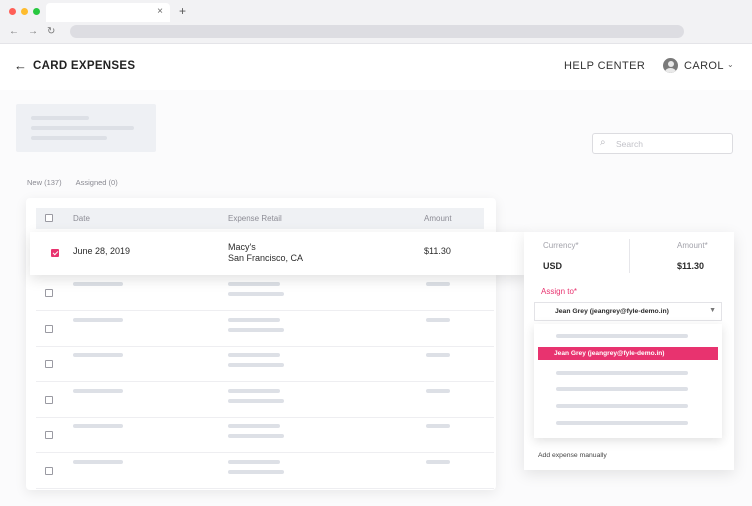  Describe the element at coordinates (604, 66) in the screenshot. I see `help-center-link: HELP CENTER` at that location.